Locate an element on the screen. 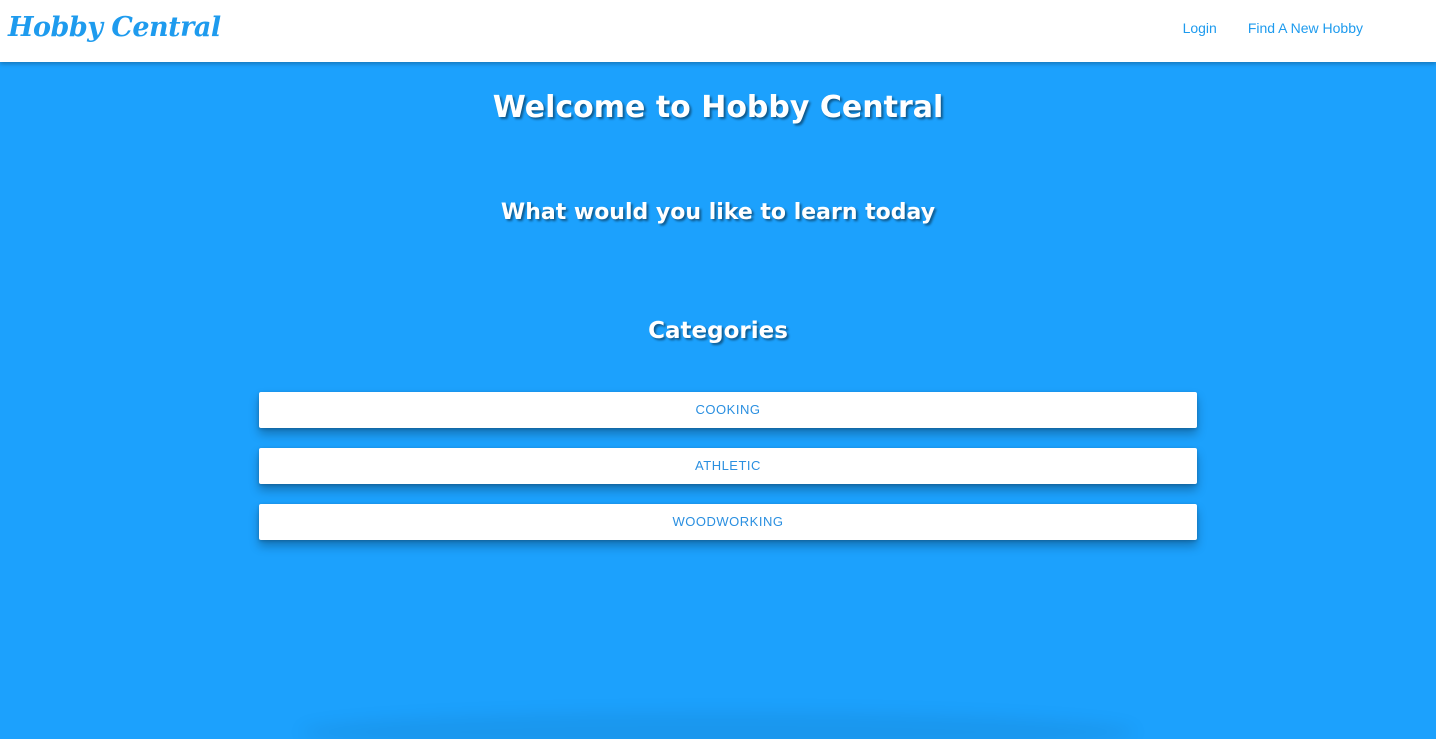 This screenshot has height=739, width=1436. page-subtitle: What would you like to learn today is located at coordinates (718, 212).